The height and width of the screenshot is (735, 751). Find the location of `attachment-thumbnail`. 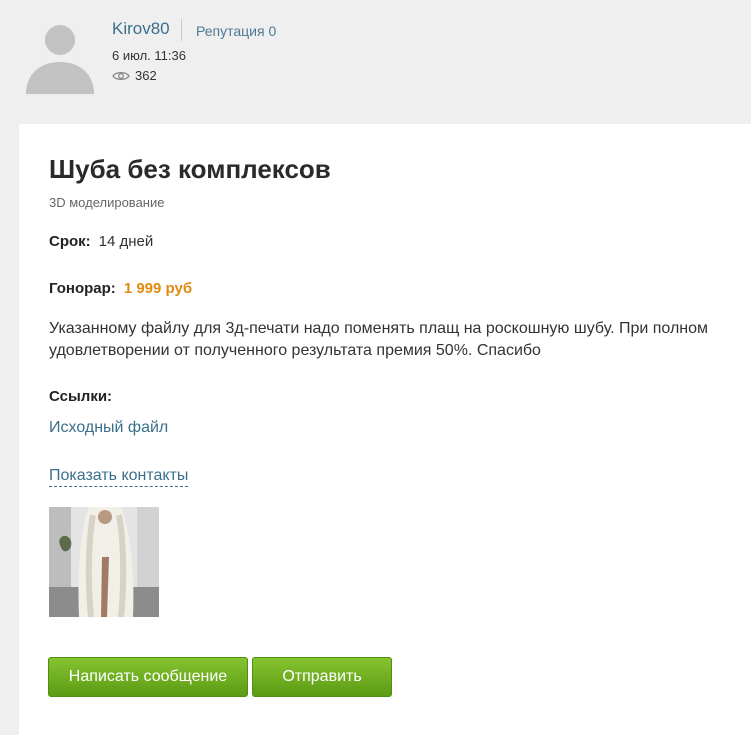

attachment-thumbnail is located at coordinates (104, 562).